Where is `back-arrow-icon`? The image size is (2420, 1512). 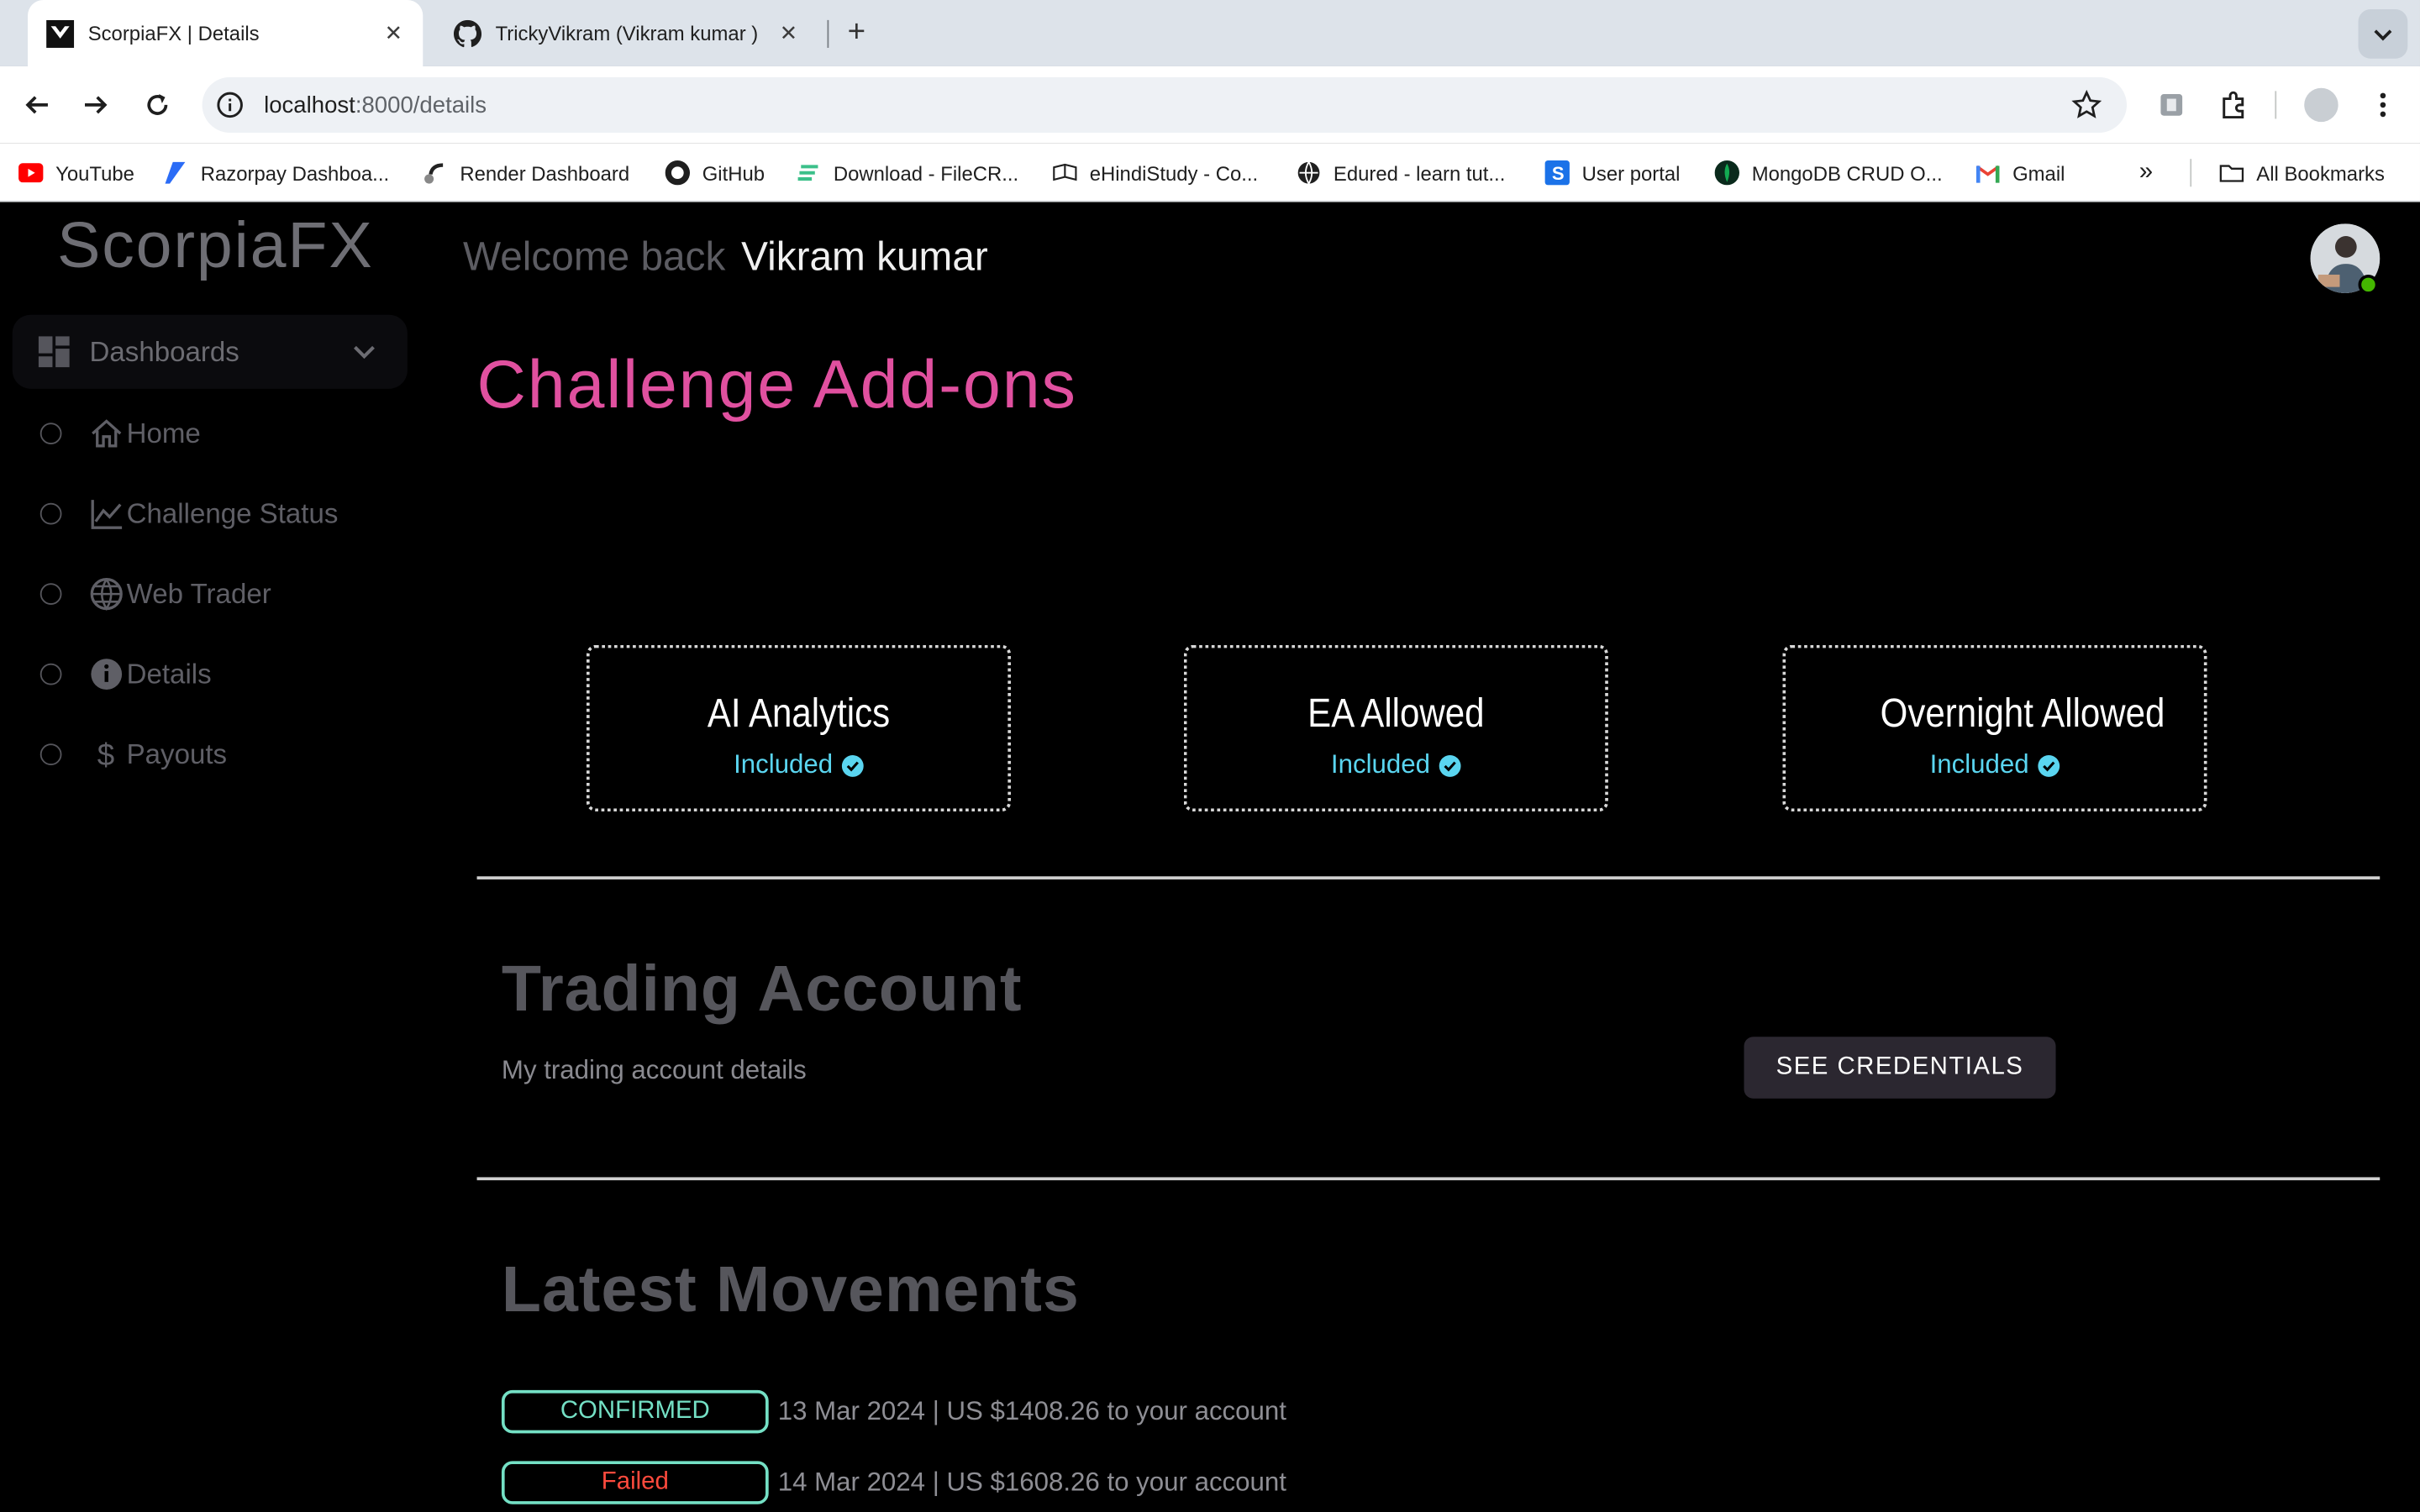 back-arrow-icon is located at coordinates (36, 105).